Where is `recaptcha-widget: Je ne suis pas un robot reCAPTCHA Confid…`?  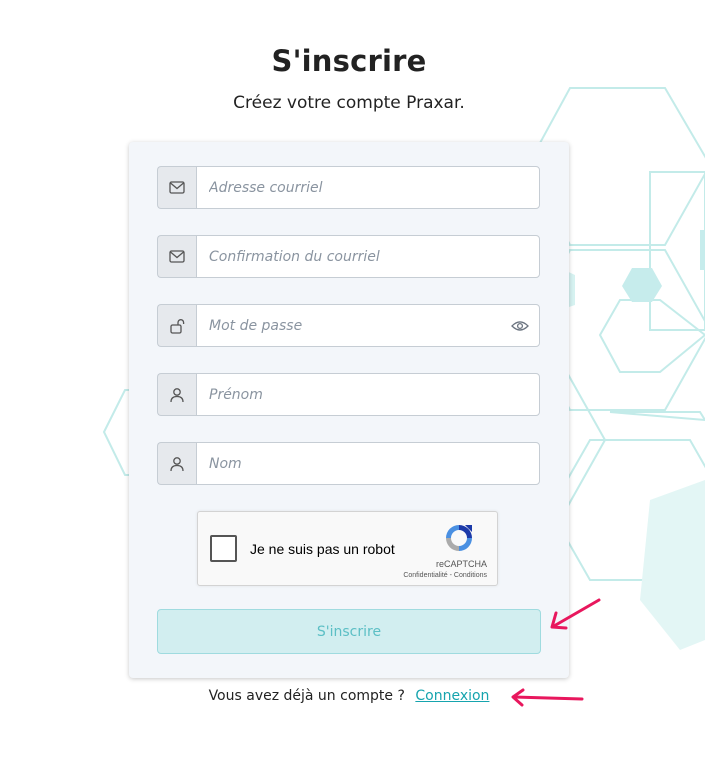
recaptcha-widget: Je ne suis pas un robot reCAPTCHA Confid… is located at coordinates (347, 548).